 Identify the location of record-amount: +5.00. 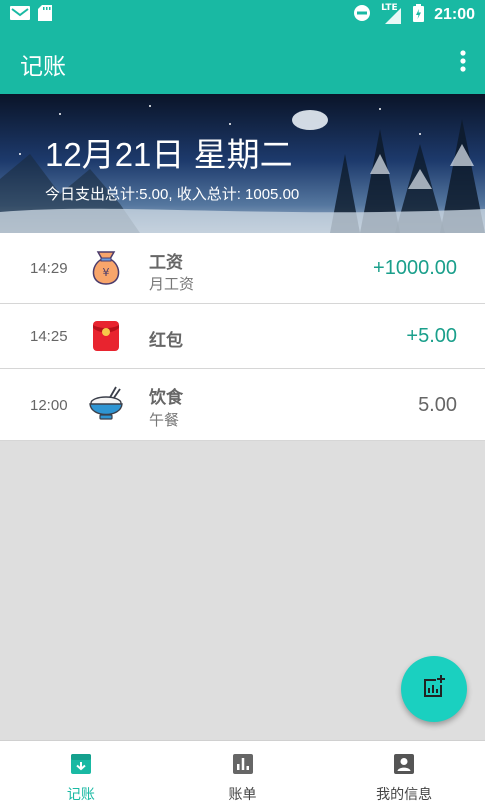
(431, 336).